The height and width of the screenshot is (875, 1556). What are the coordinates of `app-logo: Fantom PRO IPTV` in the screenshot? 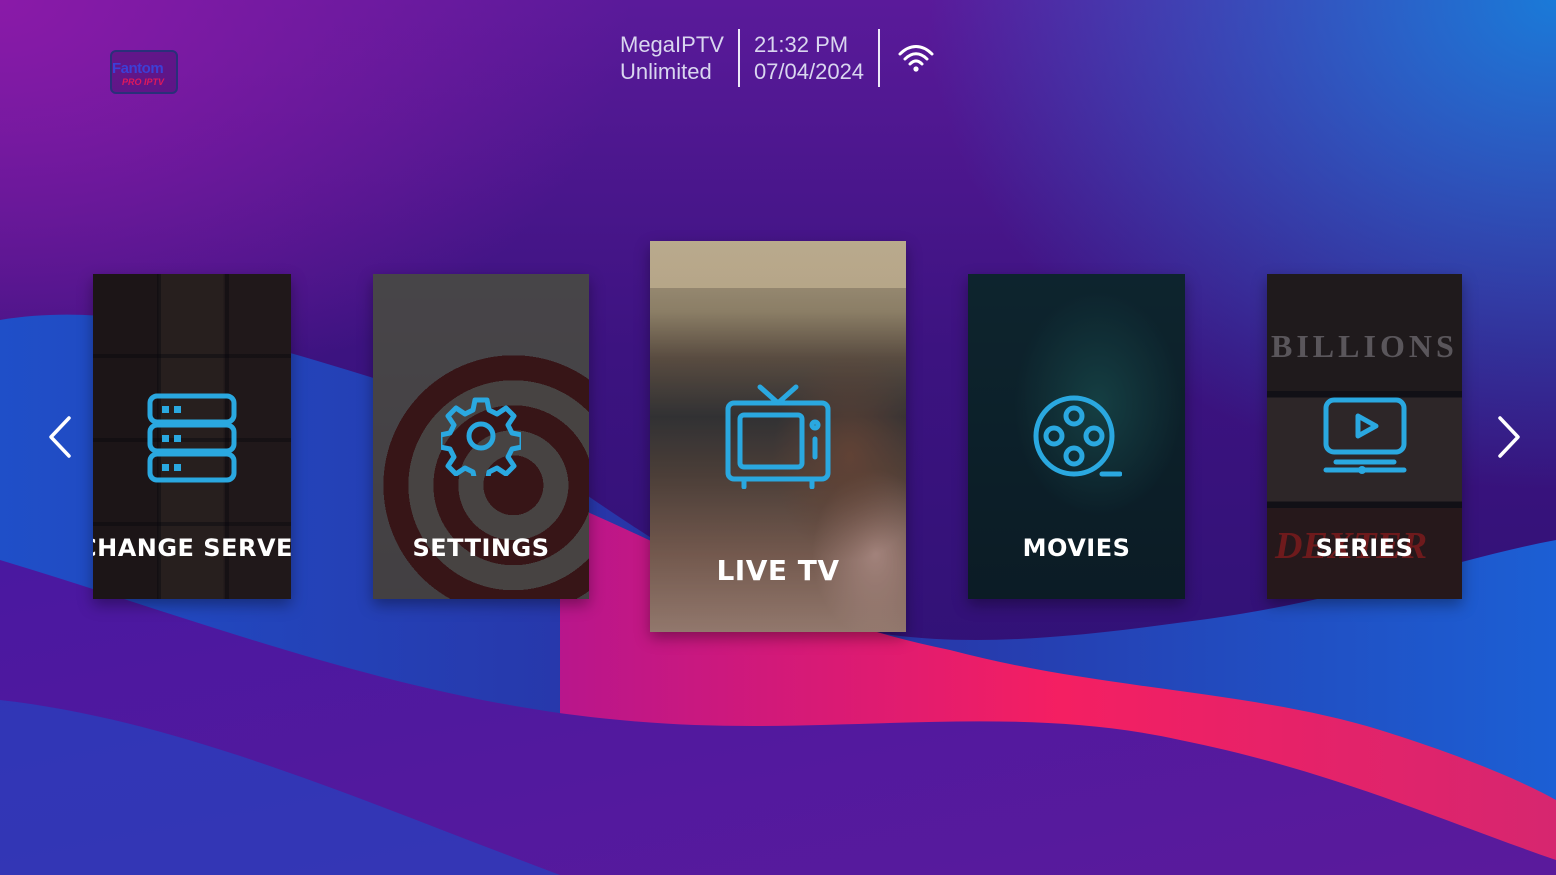 It's located at (144, 72).